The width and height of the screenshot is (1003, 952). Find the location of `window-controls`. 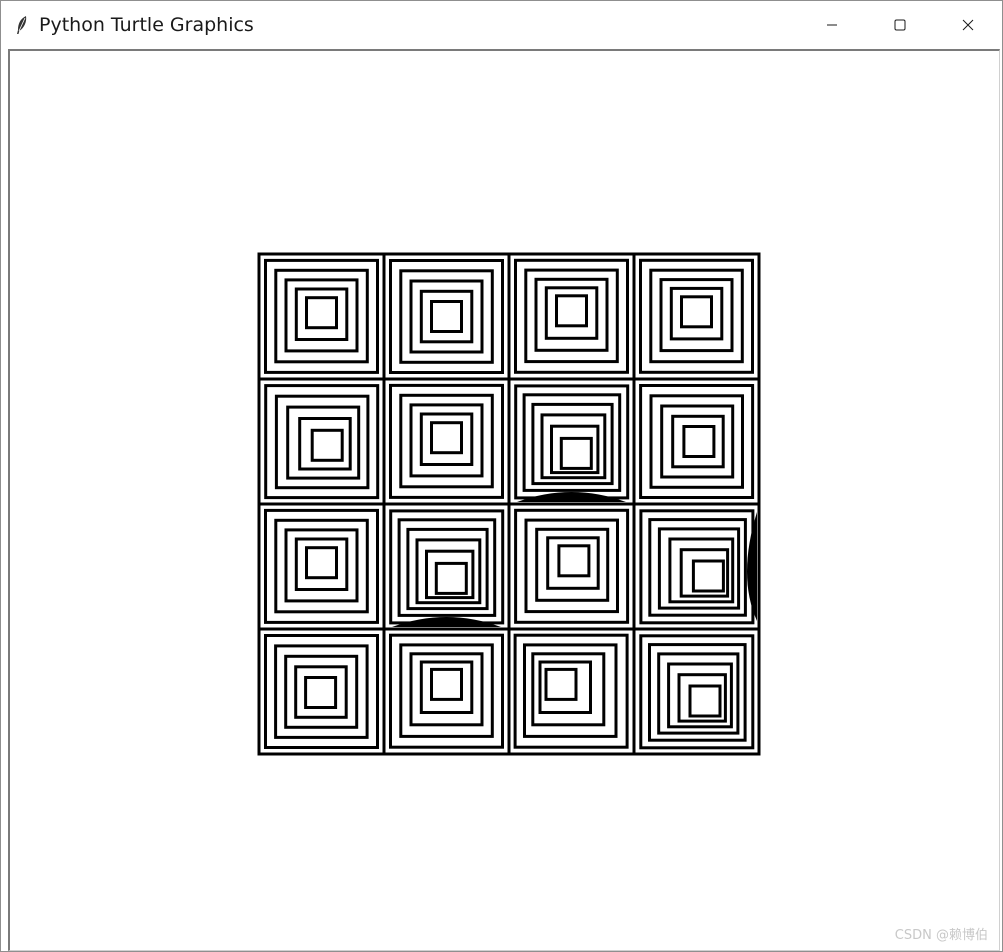

window-controls is located at coordinates (900, 24).